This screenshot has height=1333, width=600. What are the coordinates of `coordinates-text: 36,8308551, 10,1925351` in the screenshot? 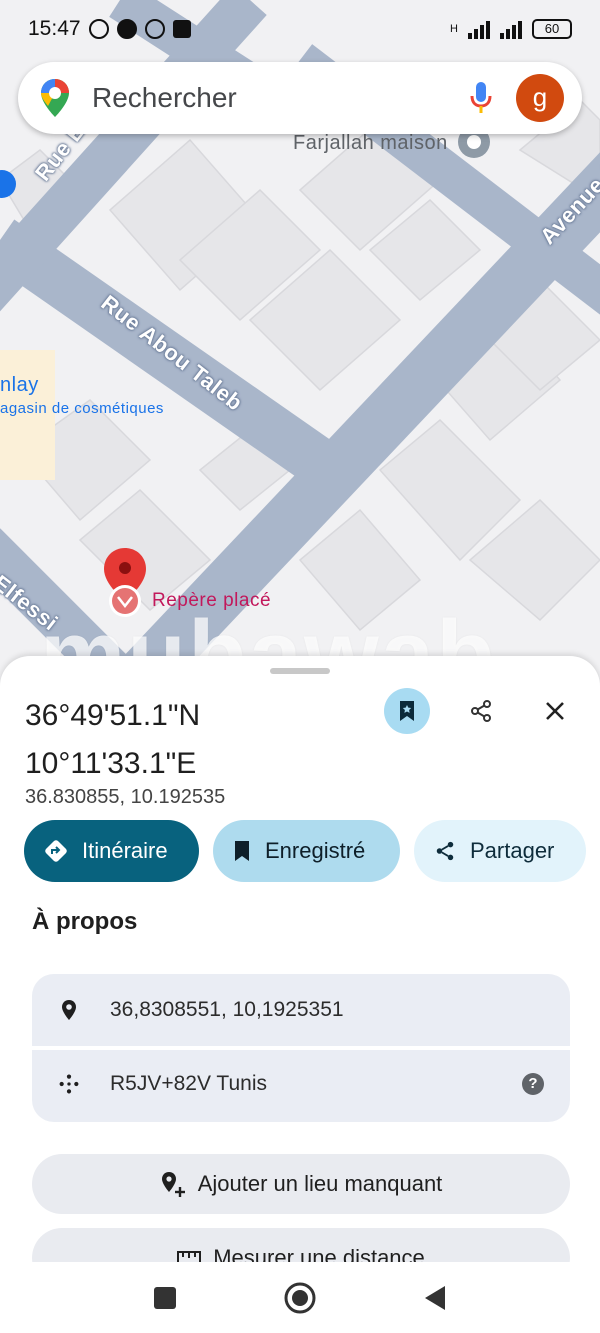 It's located at (227, 1009).